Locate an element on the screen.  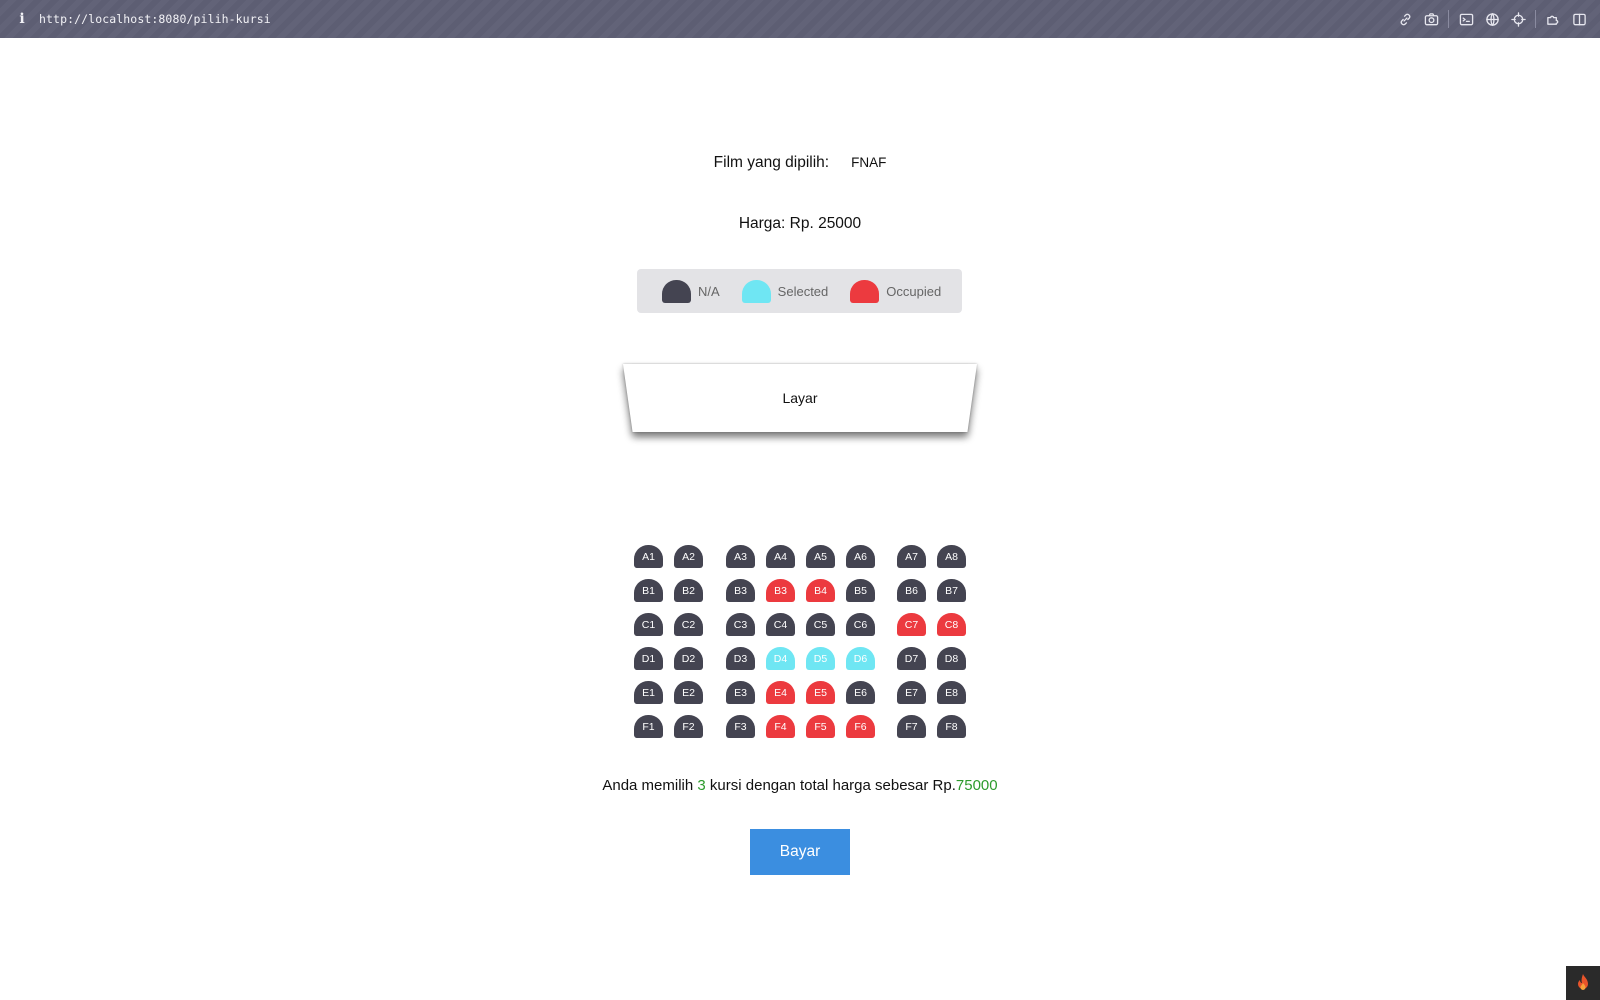
seat-c1: C1 is located at coordinates (648, 624).